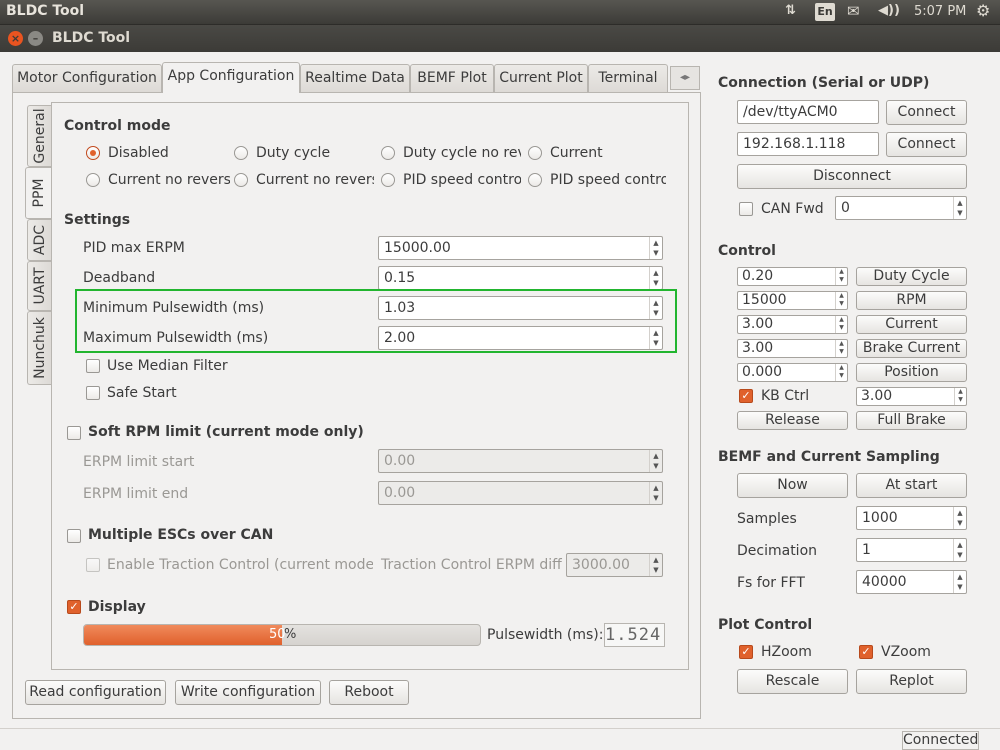 This screenshot has width=1000, height=750. I want to click on erpm-limit-start-spinbox: 0.00 ▲ ▼, so click(520, 461).